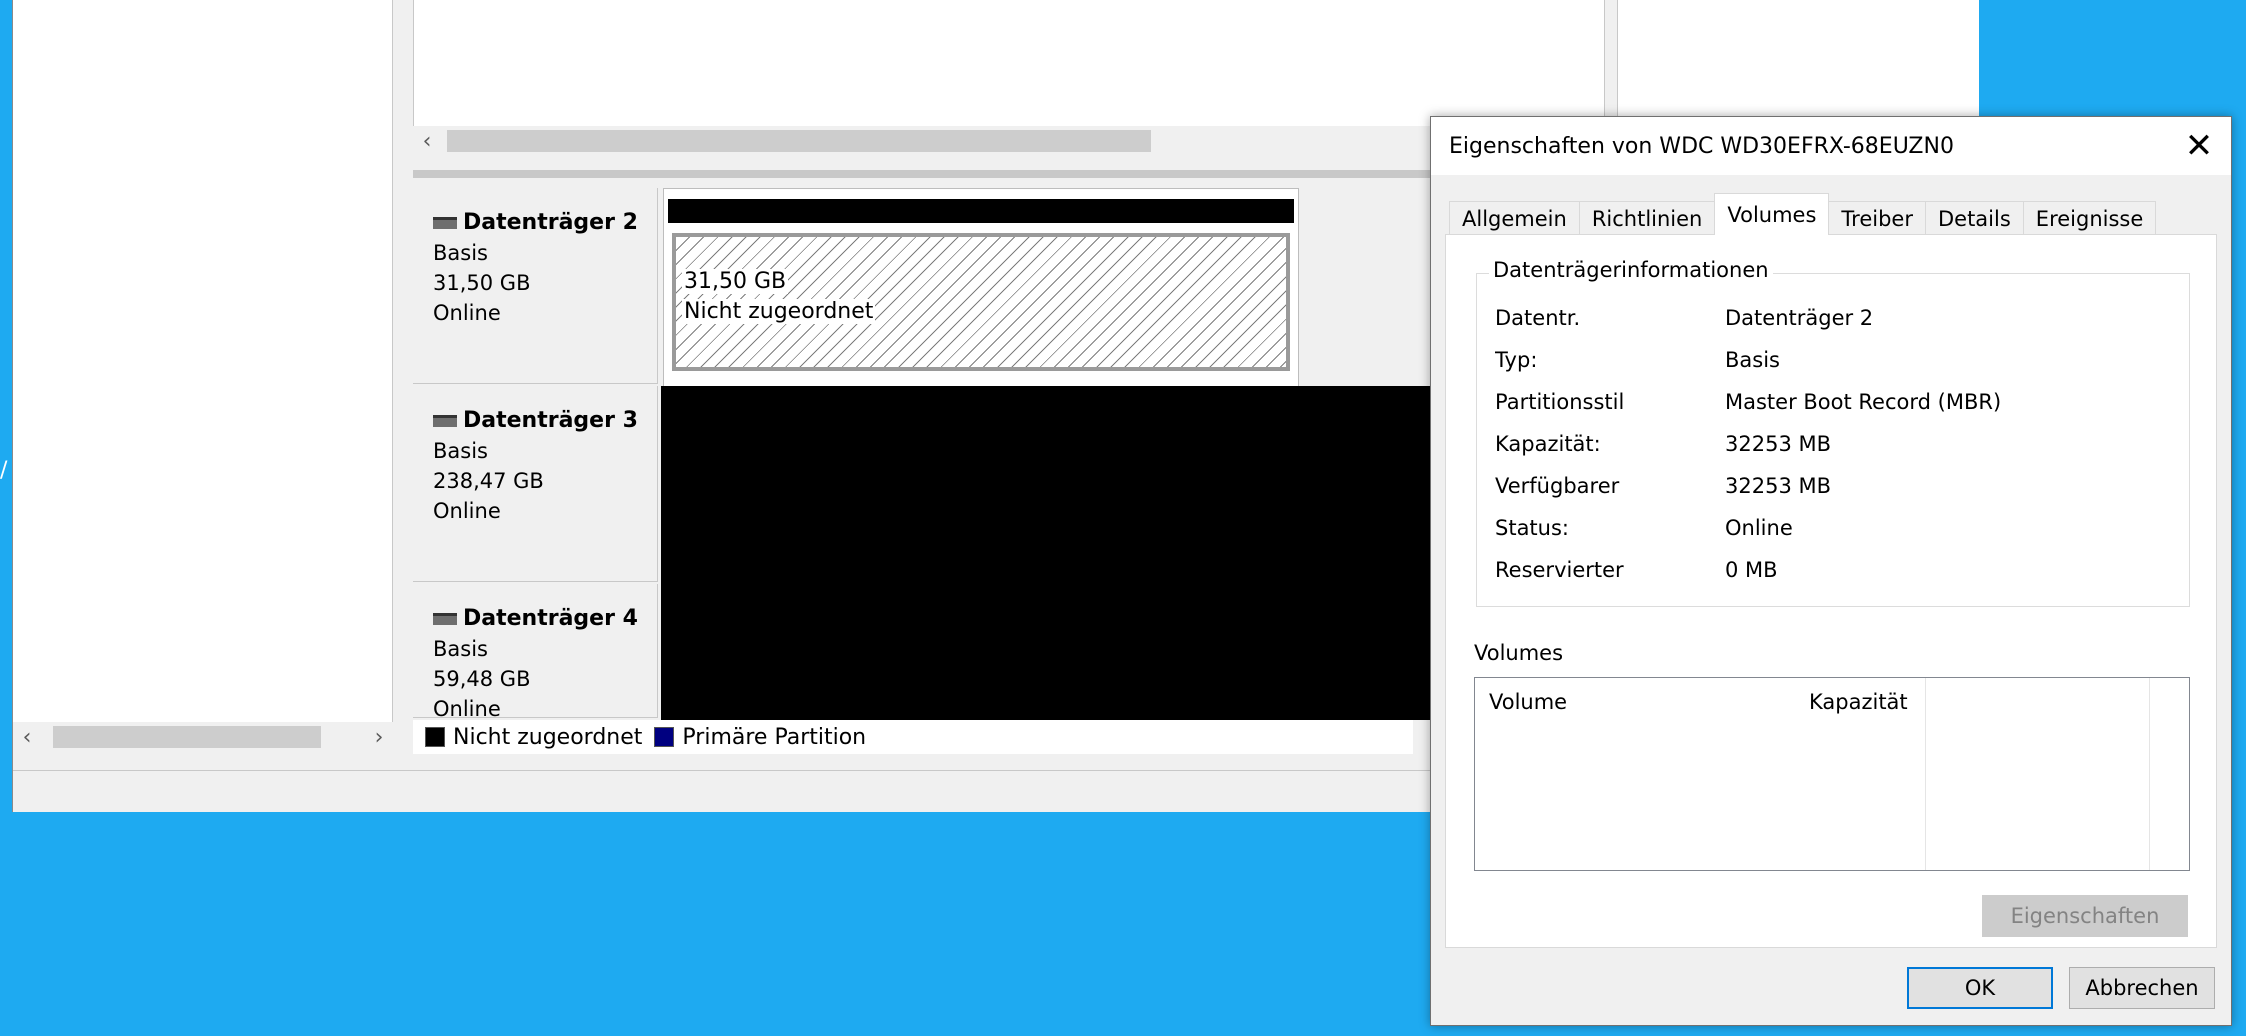 The image size is (2246, 1036). Describe the element at coordinates (550, 420) in the screenshot. I see `disk-name: Datenträger 3` at that location.